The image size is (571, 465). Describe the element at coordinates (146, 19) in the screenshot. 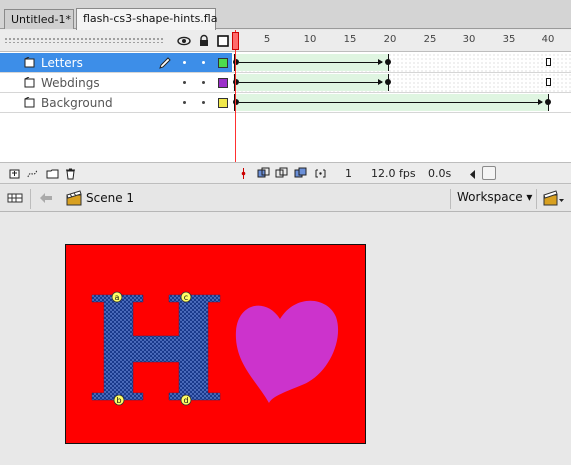

I see `tab-flash-cs3-shape-hints: flash-cs3-shape-hints.fla` at that location.